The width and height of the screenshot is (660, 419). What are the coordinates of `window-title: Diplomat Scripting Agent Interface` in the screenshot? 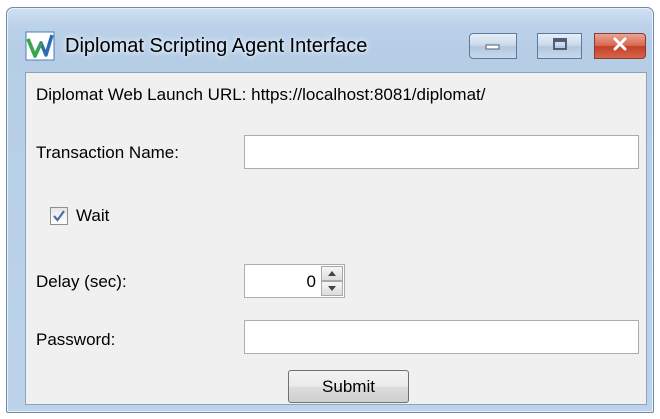 It's located at (216, 46).